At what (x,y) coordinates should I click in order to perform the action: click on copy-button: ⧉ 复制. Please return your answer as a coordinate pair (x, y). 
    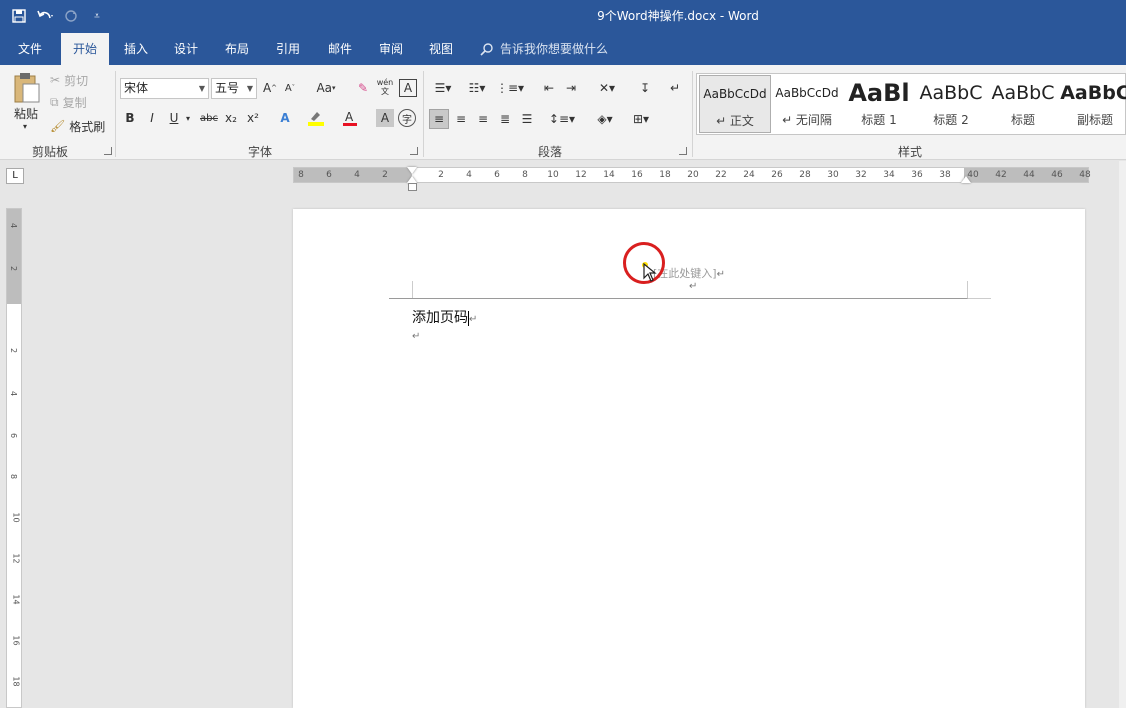
    Looking at the image, I should click on (68, 102).